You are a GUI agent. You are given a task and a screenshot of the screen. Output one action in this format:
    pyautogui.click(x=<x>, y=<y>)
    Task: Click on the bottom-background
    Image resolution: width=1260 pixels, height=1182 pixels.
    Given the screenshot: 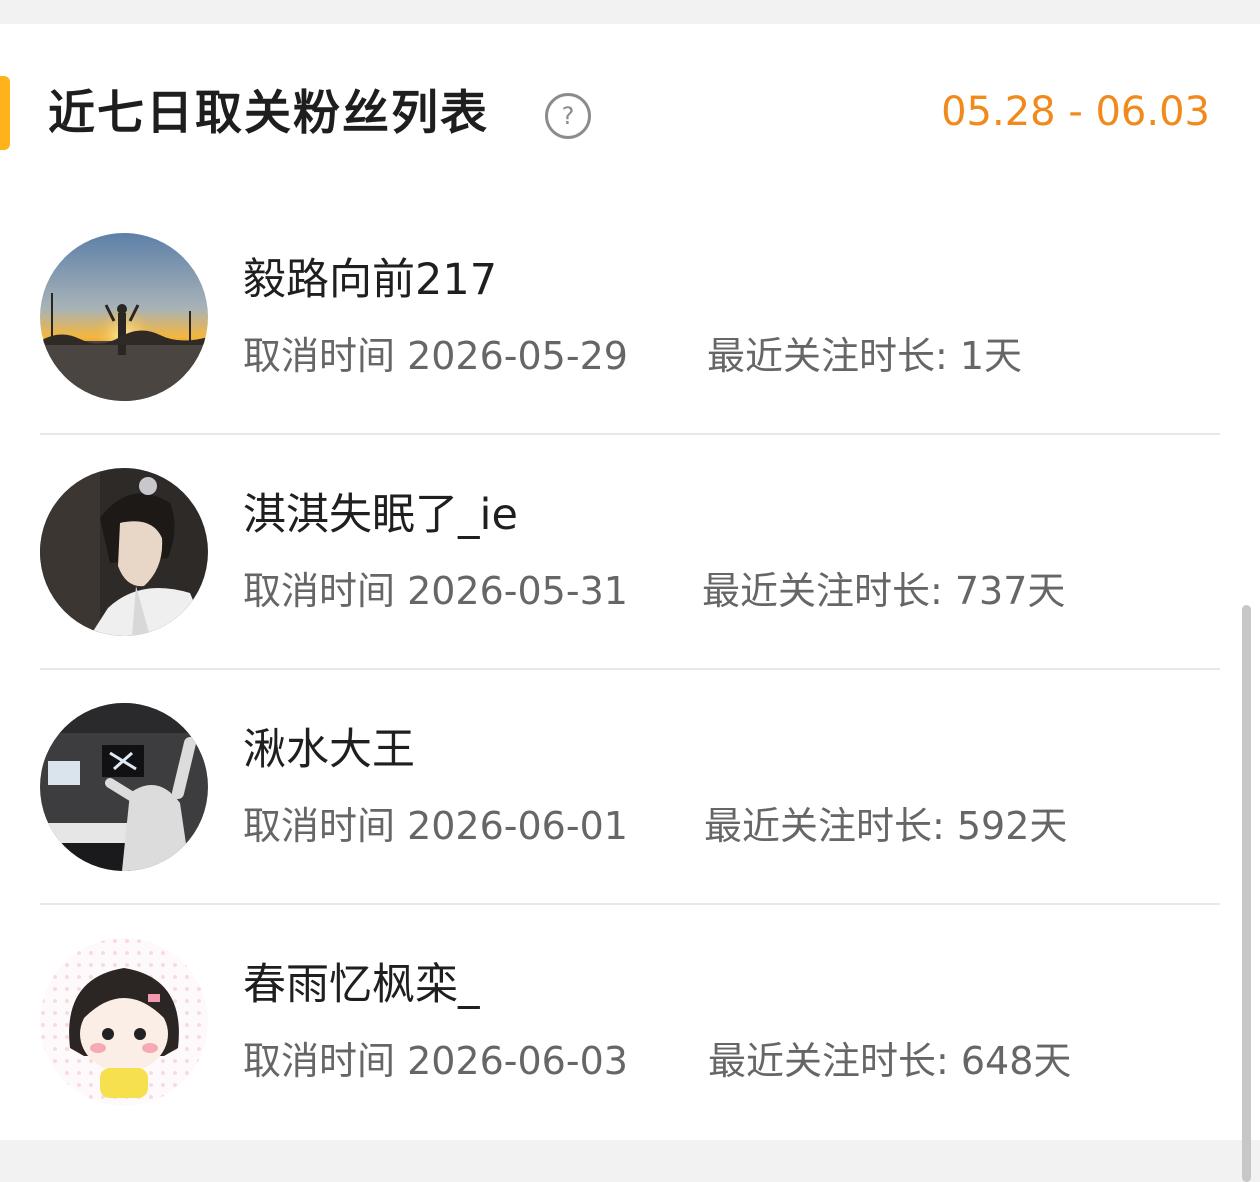 What is the action you would take?
    pyautogui.click(x=630, y=1161)
    